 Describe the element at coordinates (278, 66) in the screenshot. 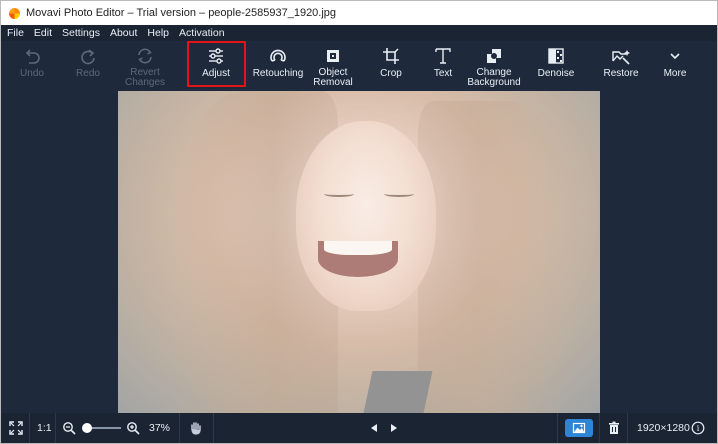

I see `retouching-button: Retouching` at that location.